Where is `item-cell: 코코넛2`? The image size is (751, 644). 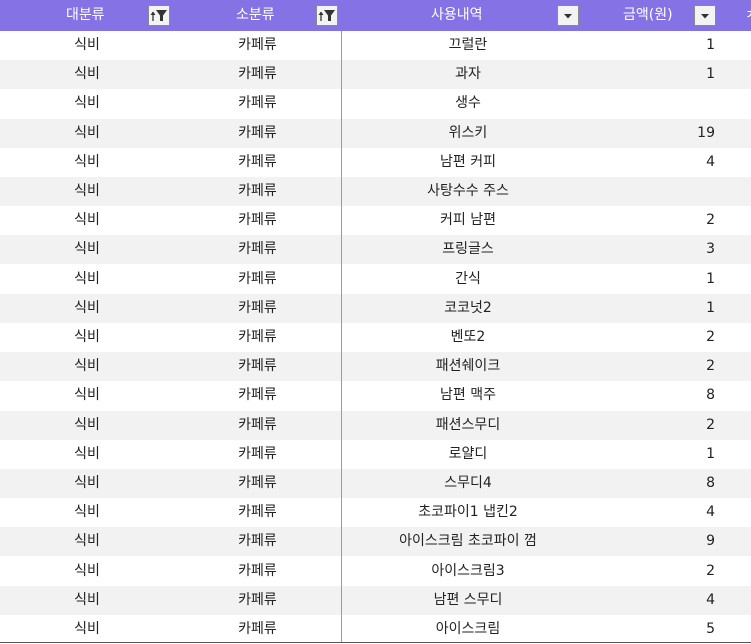
item-cell: 코코넛2 is located at coordinates (468, 308).